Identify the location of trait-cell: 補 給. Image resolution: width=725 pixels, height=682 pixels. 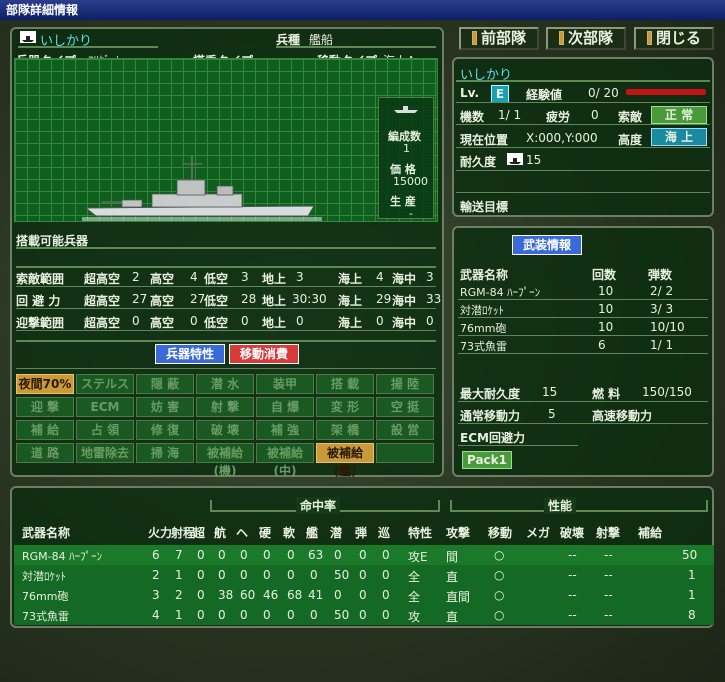
(45, 430).